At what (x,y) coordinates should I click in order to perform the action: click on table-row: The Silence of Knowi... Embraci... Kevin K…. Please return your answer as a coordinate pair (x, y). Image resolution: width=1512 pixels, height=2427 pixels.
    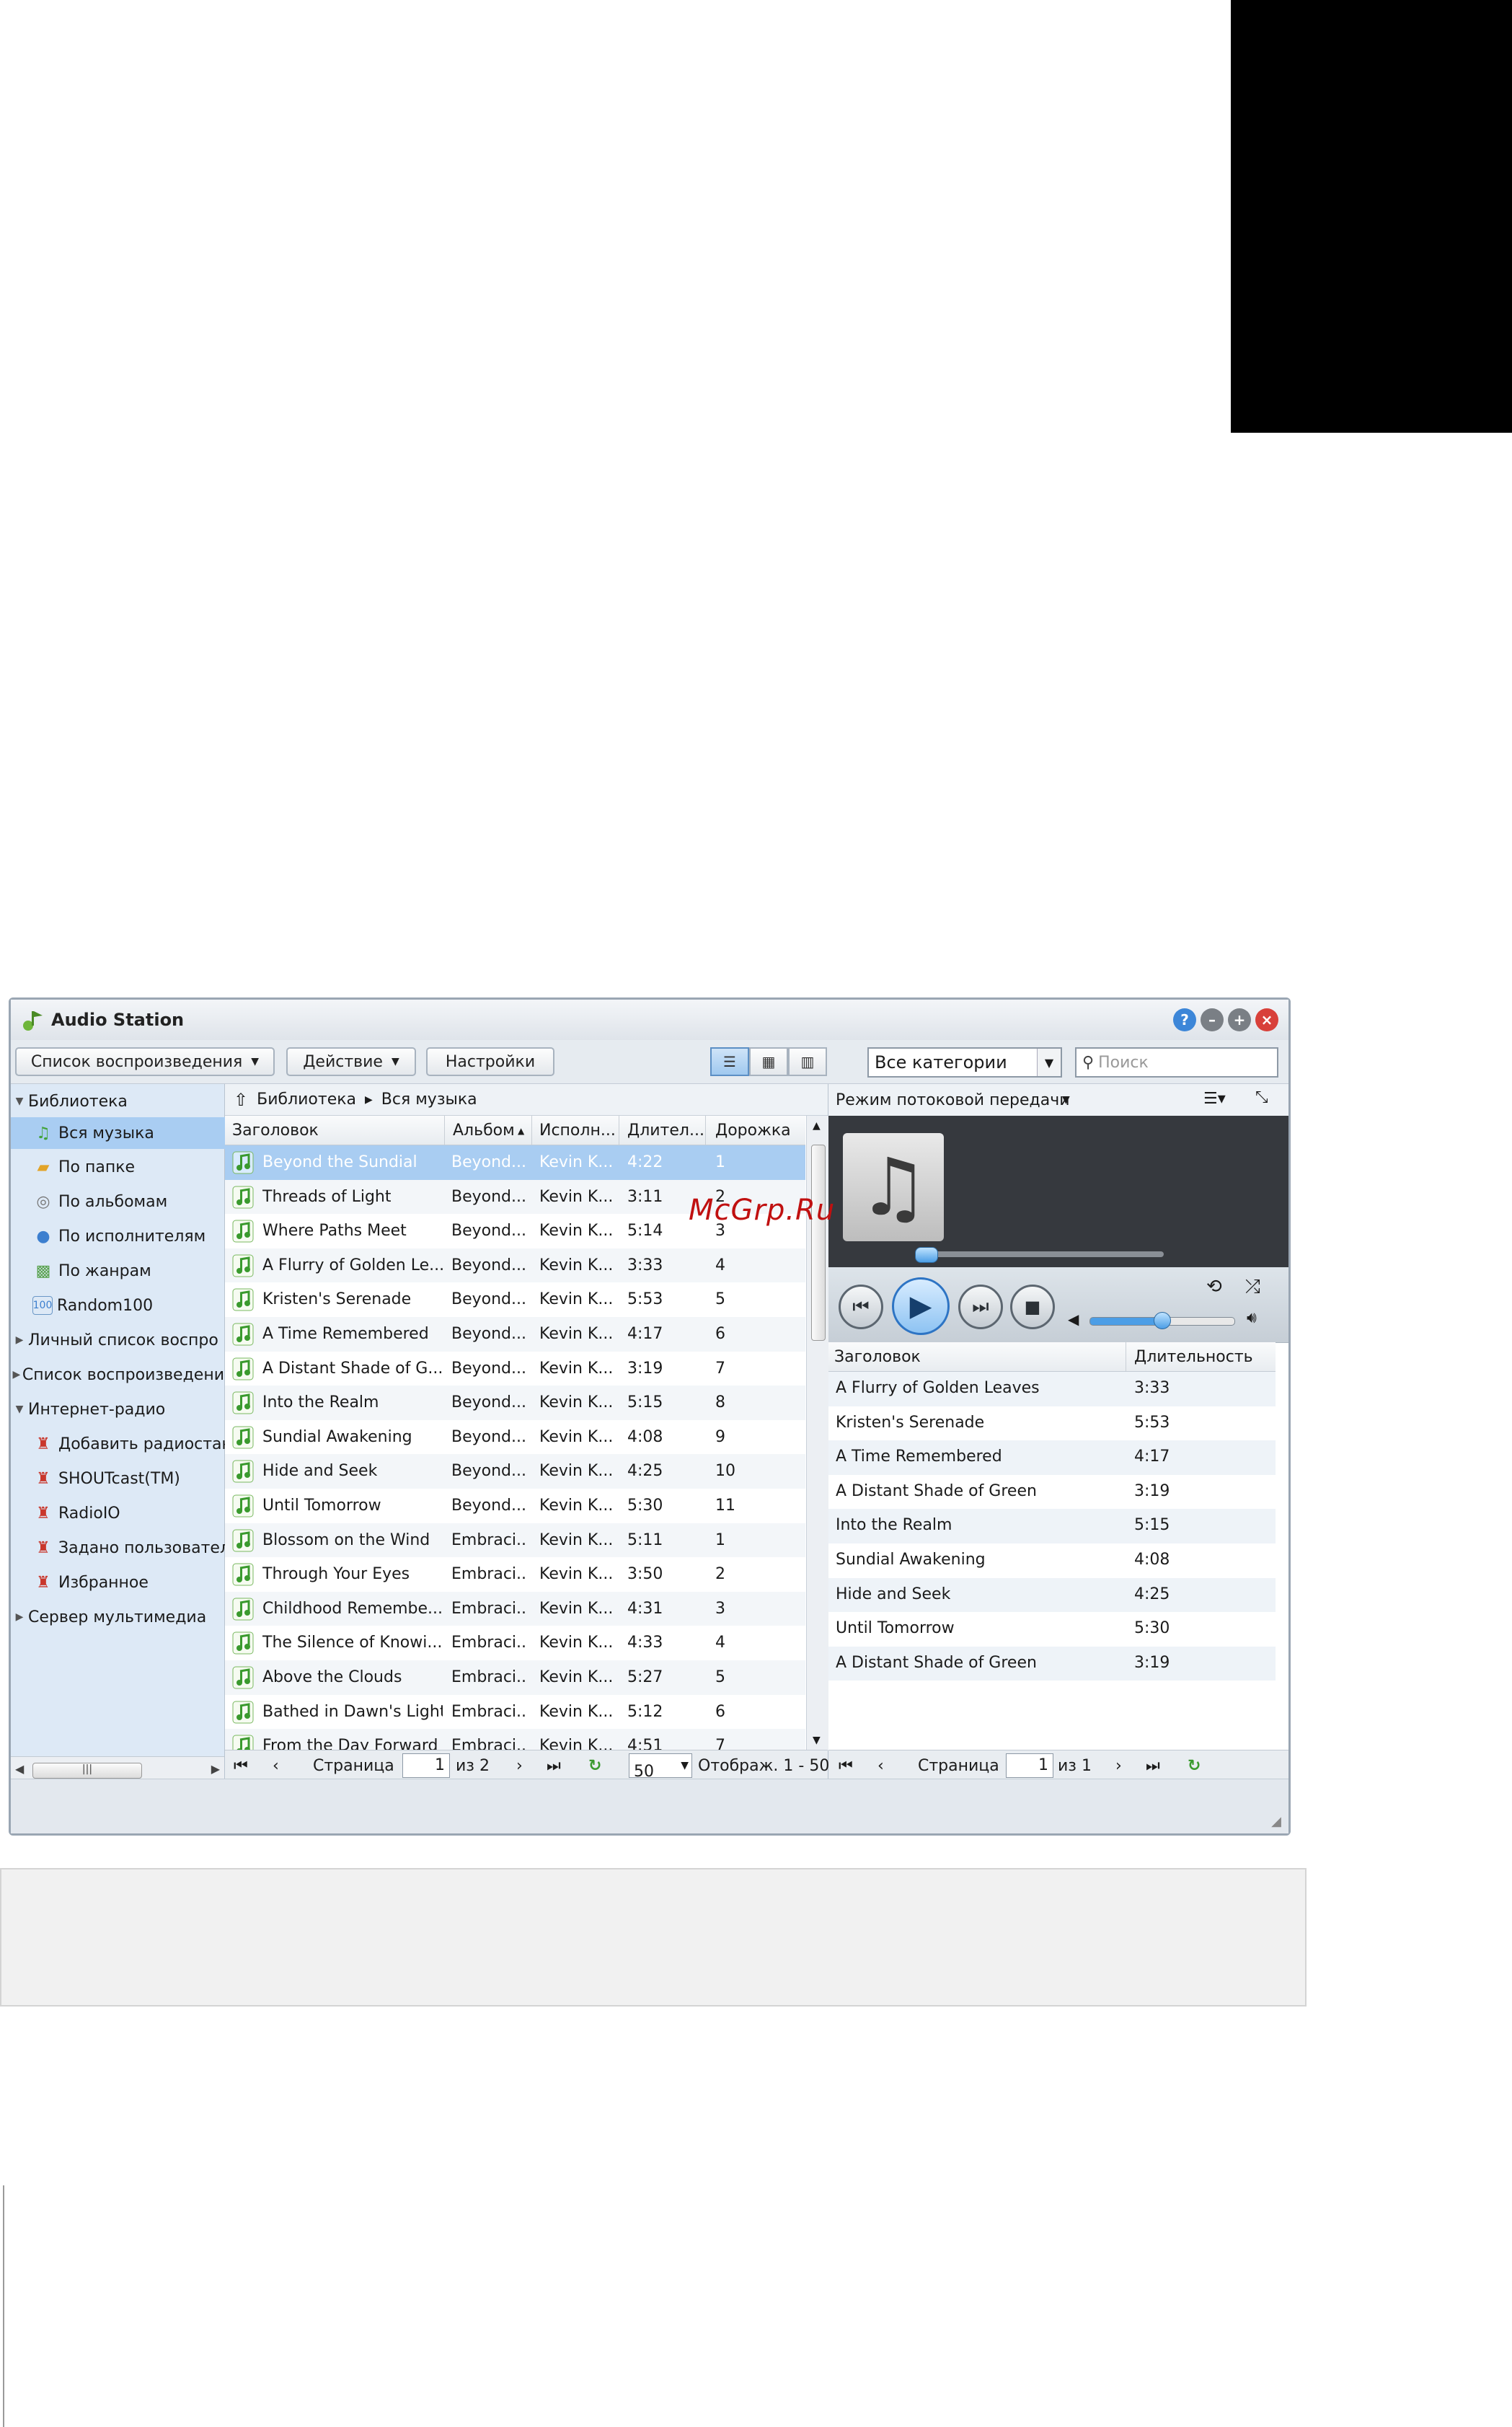
    Looking at the image, I should click on (515, 1643).